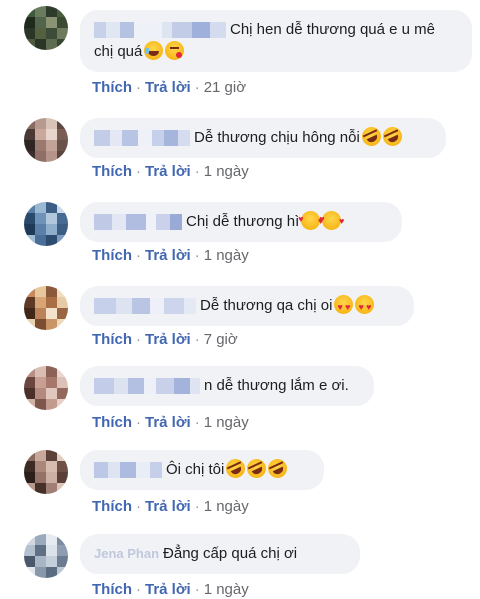 The width and height of the screenshot is (480, 599). Describe the element at coordinates (276, 385) in the screenshot. I see `comment-text: n dễ thương lắm e ơi.` at that location.